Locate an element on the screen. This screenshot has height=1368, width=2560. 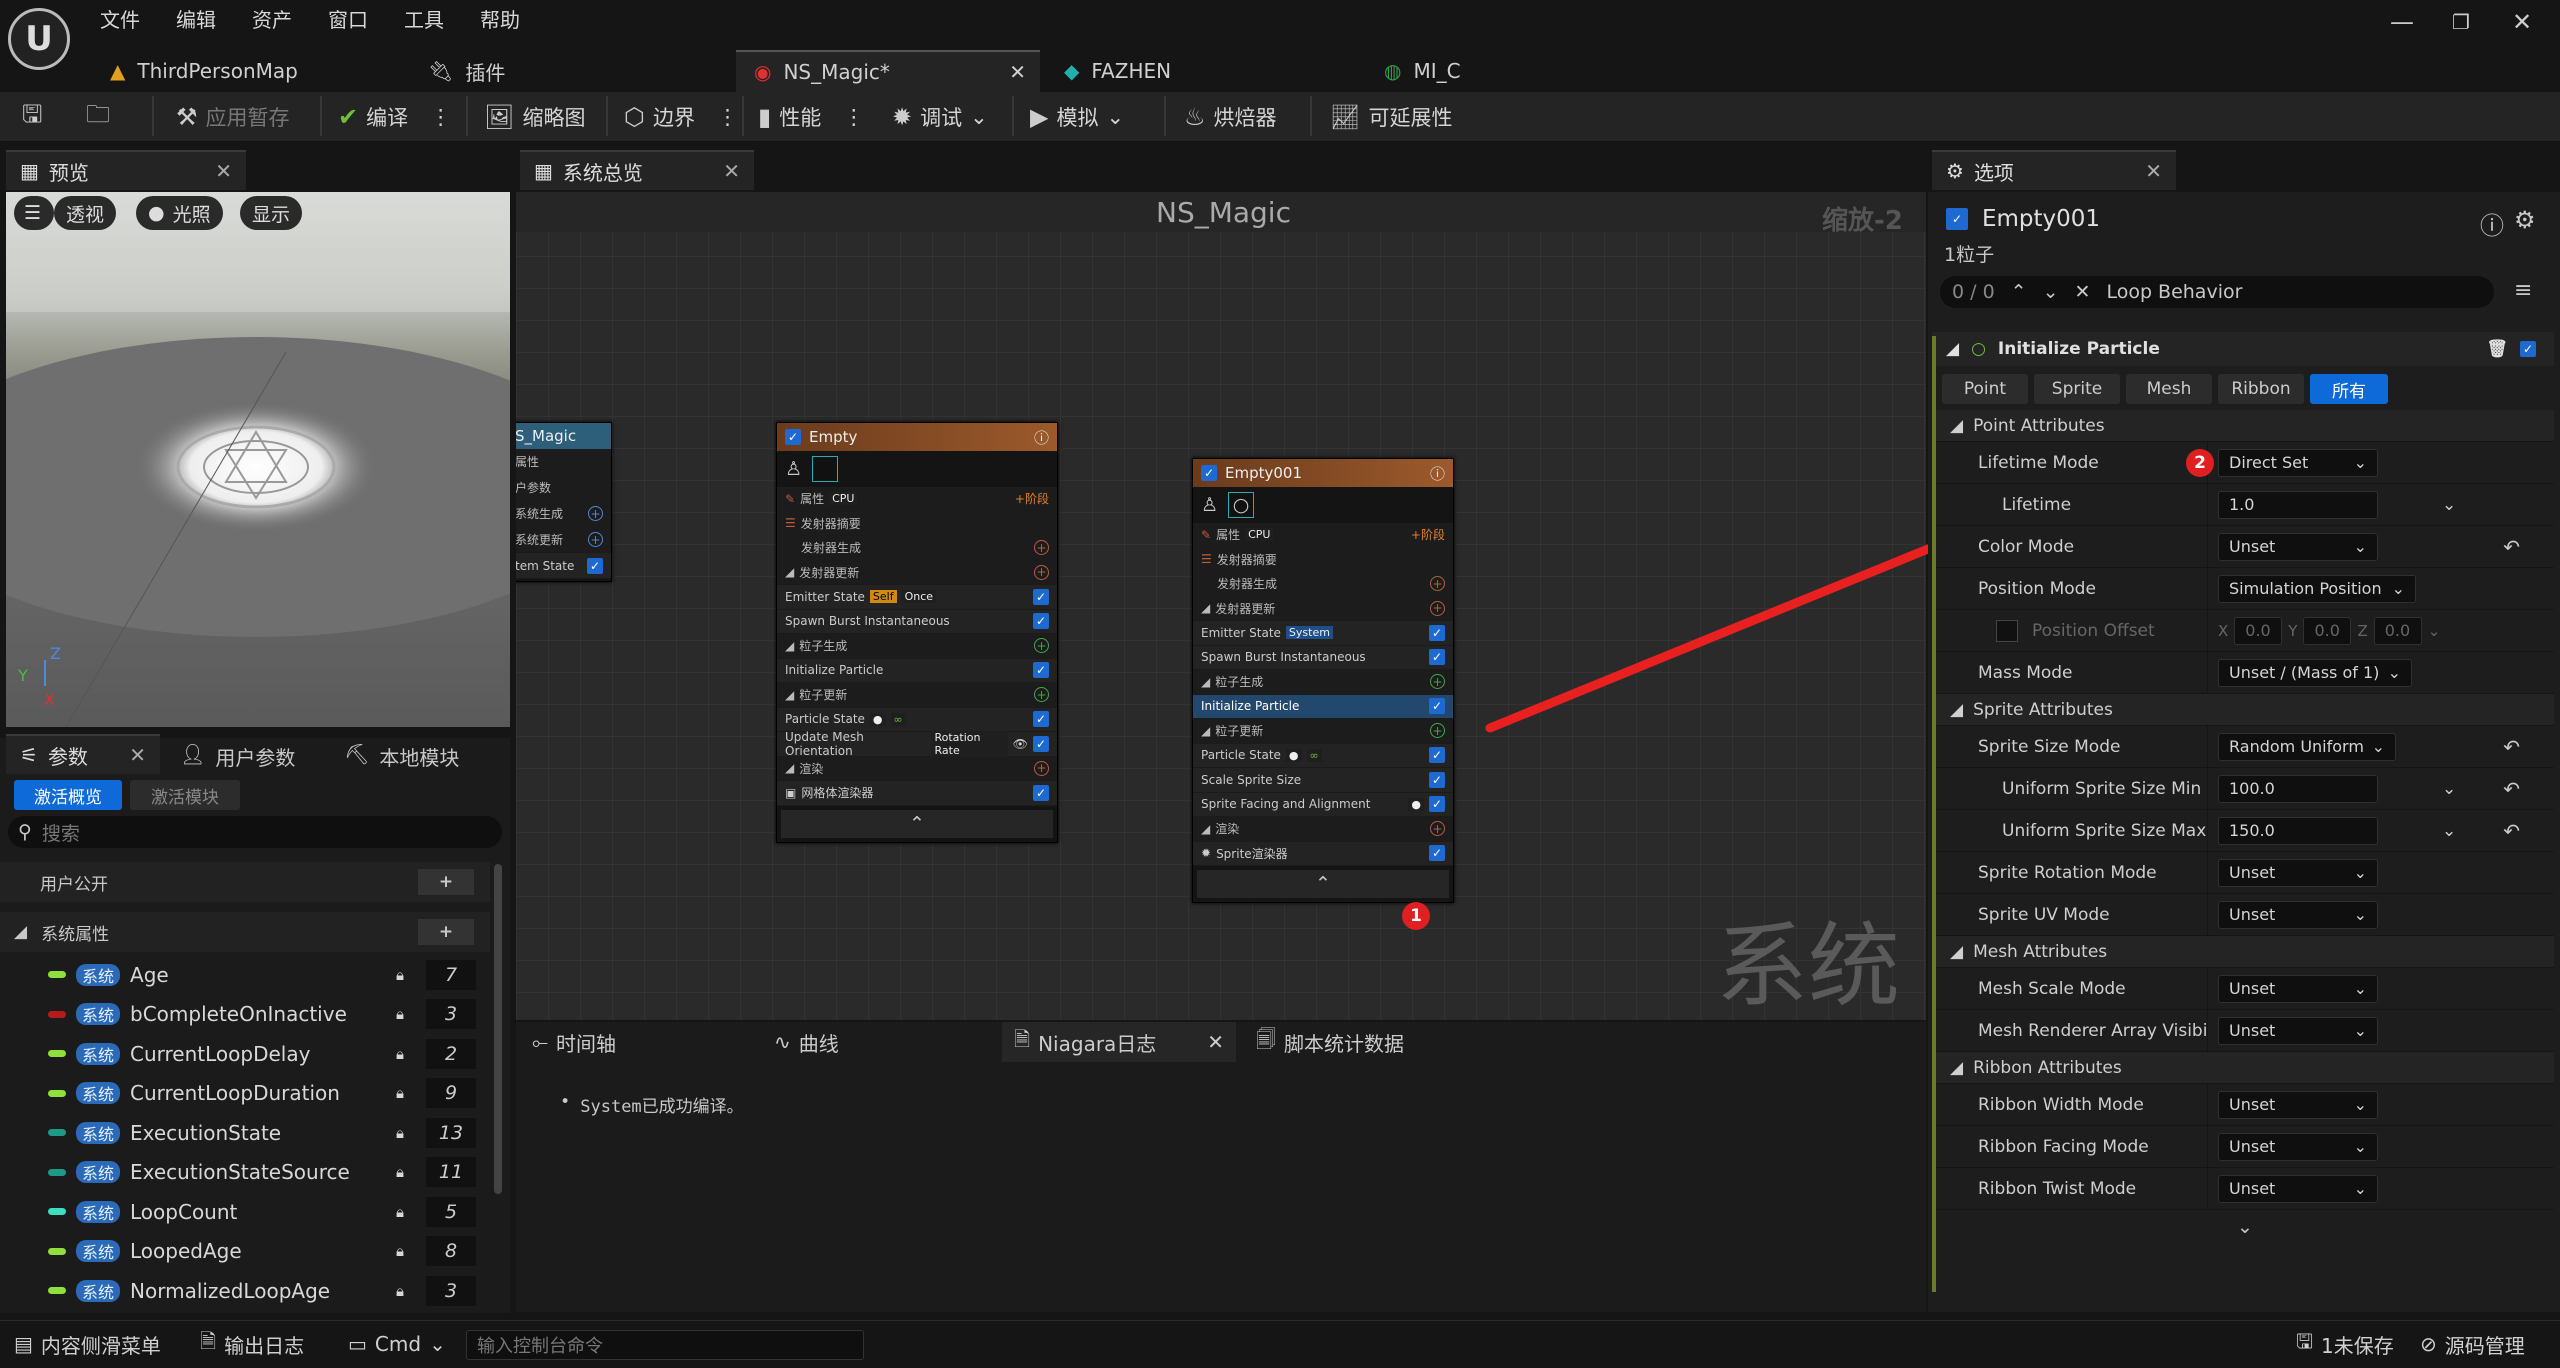
system-node: S_Magic 属性 户参数 系统生成 + 系统更新 + tem State ✓ is located at coordinates (564, 502).